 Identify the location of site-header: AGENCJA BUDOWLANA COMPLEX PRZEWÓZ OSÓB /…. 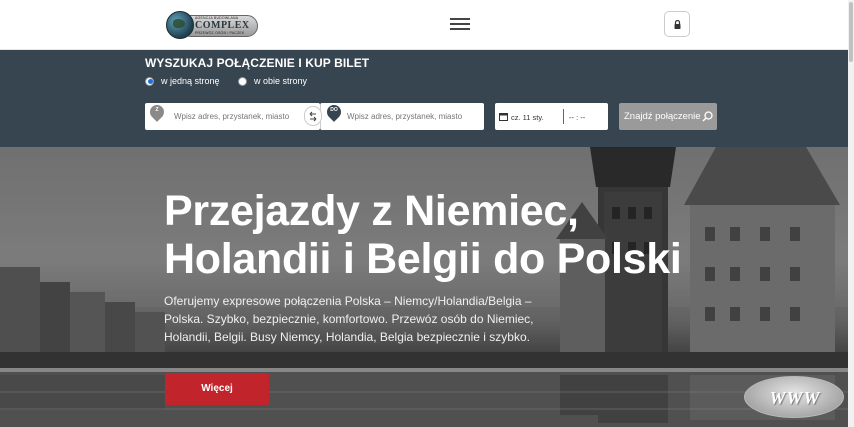
(427, 25).